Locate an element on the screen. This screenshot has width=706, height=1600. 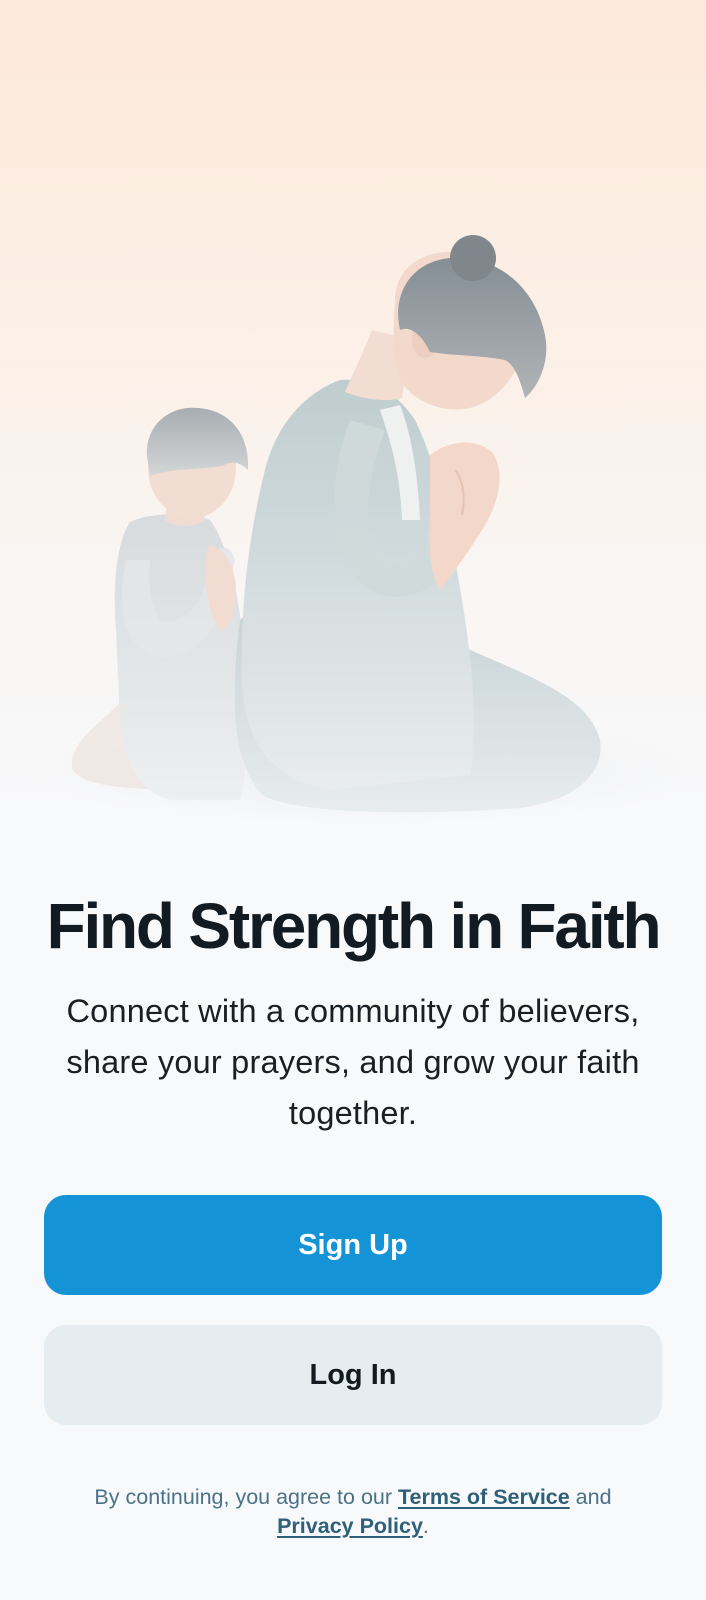
sign-up-button: Sign Up is located at coordinates (353, 1245).